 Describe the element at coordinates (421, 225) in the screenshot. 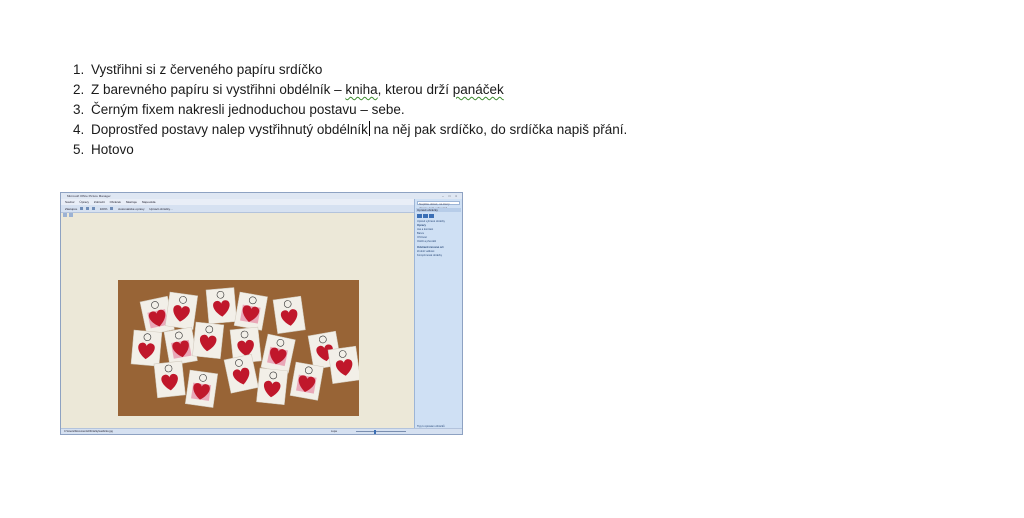

I see `pane-heading: Opravy` at that location.